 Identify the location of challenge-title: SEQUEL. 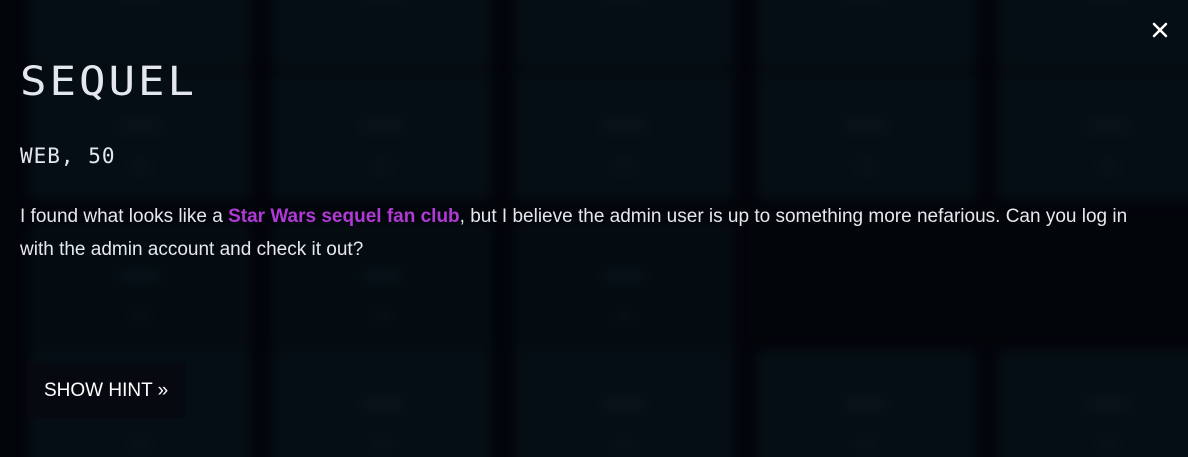
(108, 81).